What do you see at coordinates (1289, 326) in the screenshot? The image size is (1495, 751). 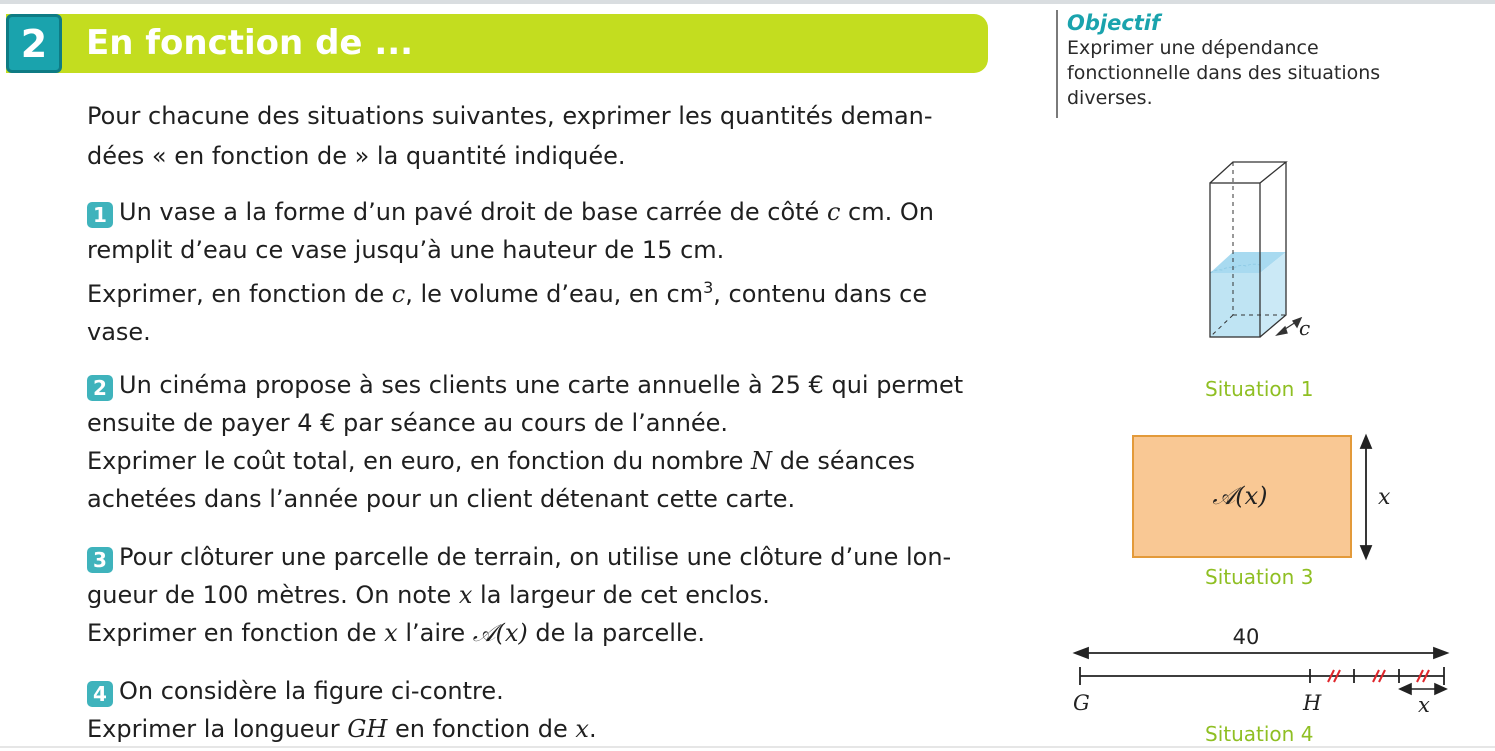 I see `vase-side-arrow` at bounding box center [1289, 326].